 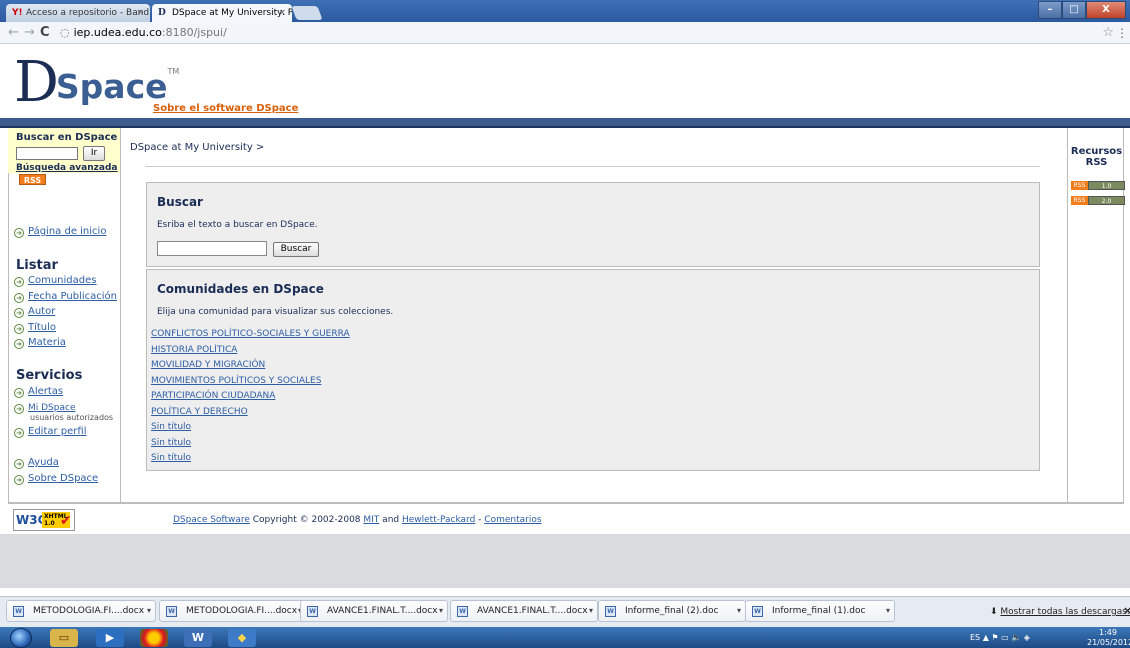 I want to click on hp-link: Hewlett-Packard, so click(x=438, y=520).